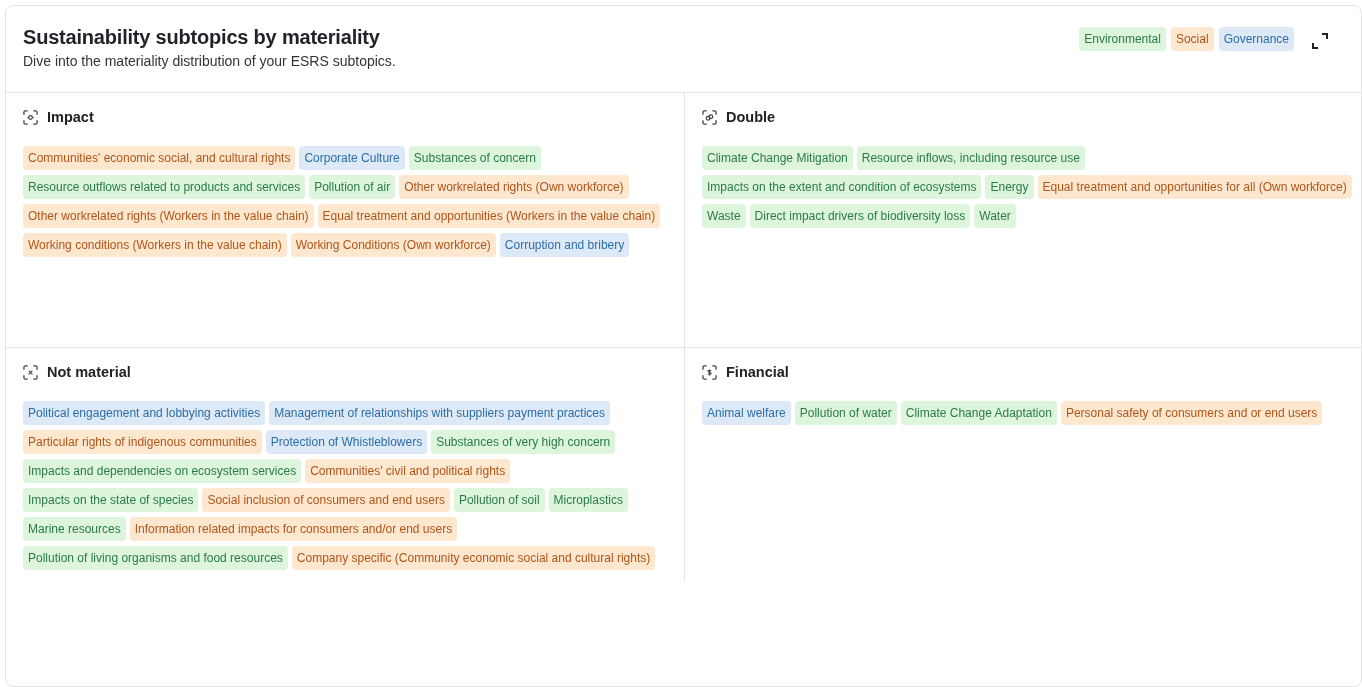  Describe the element at coordinates (142, 442) in the screenshot. I see `topic-tag: Particular rights of indigenous communities` at that location.